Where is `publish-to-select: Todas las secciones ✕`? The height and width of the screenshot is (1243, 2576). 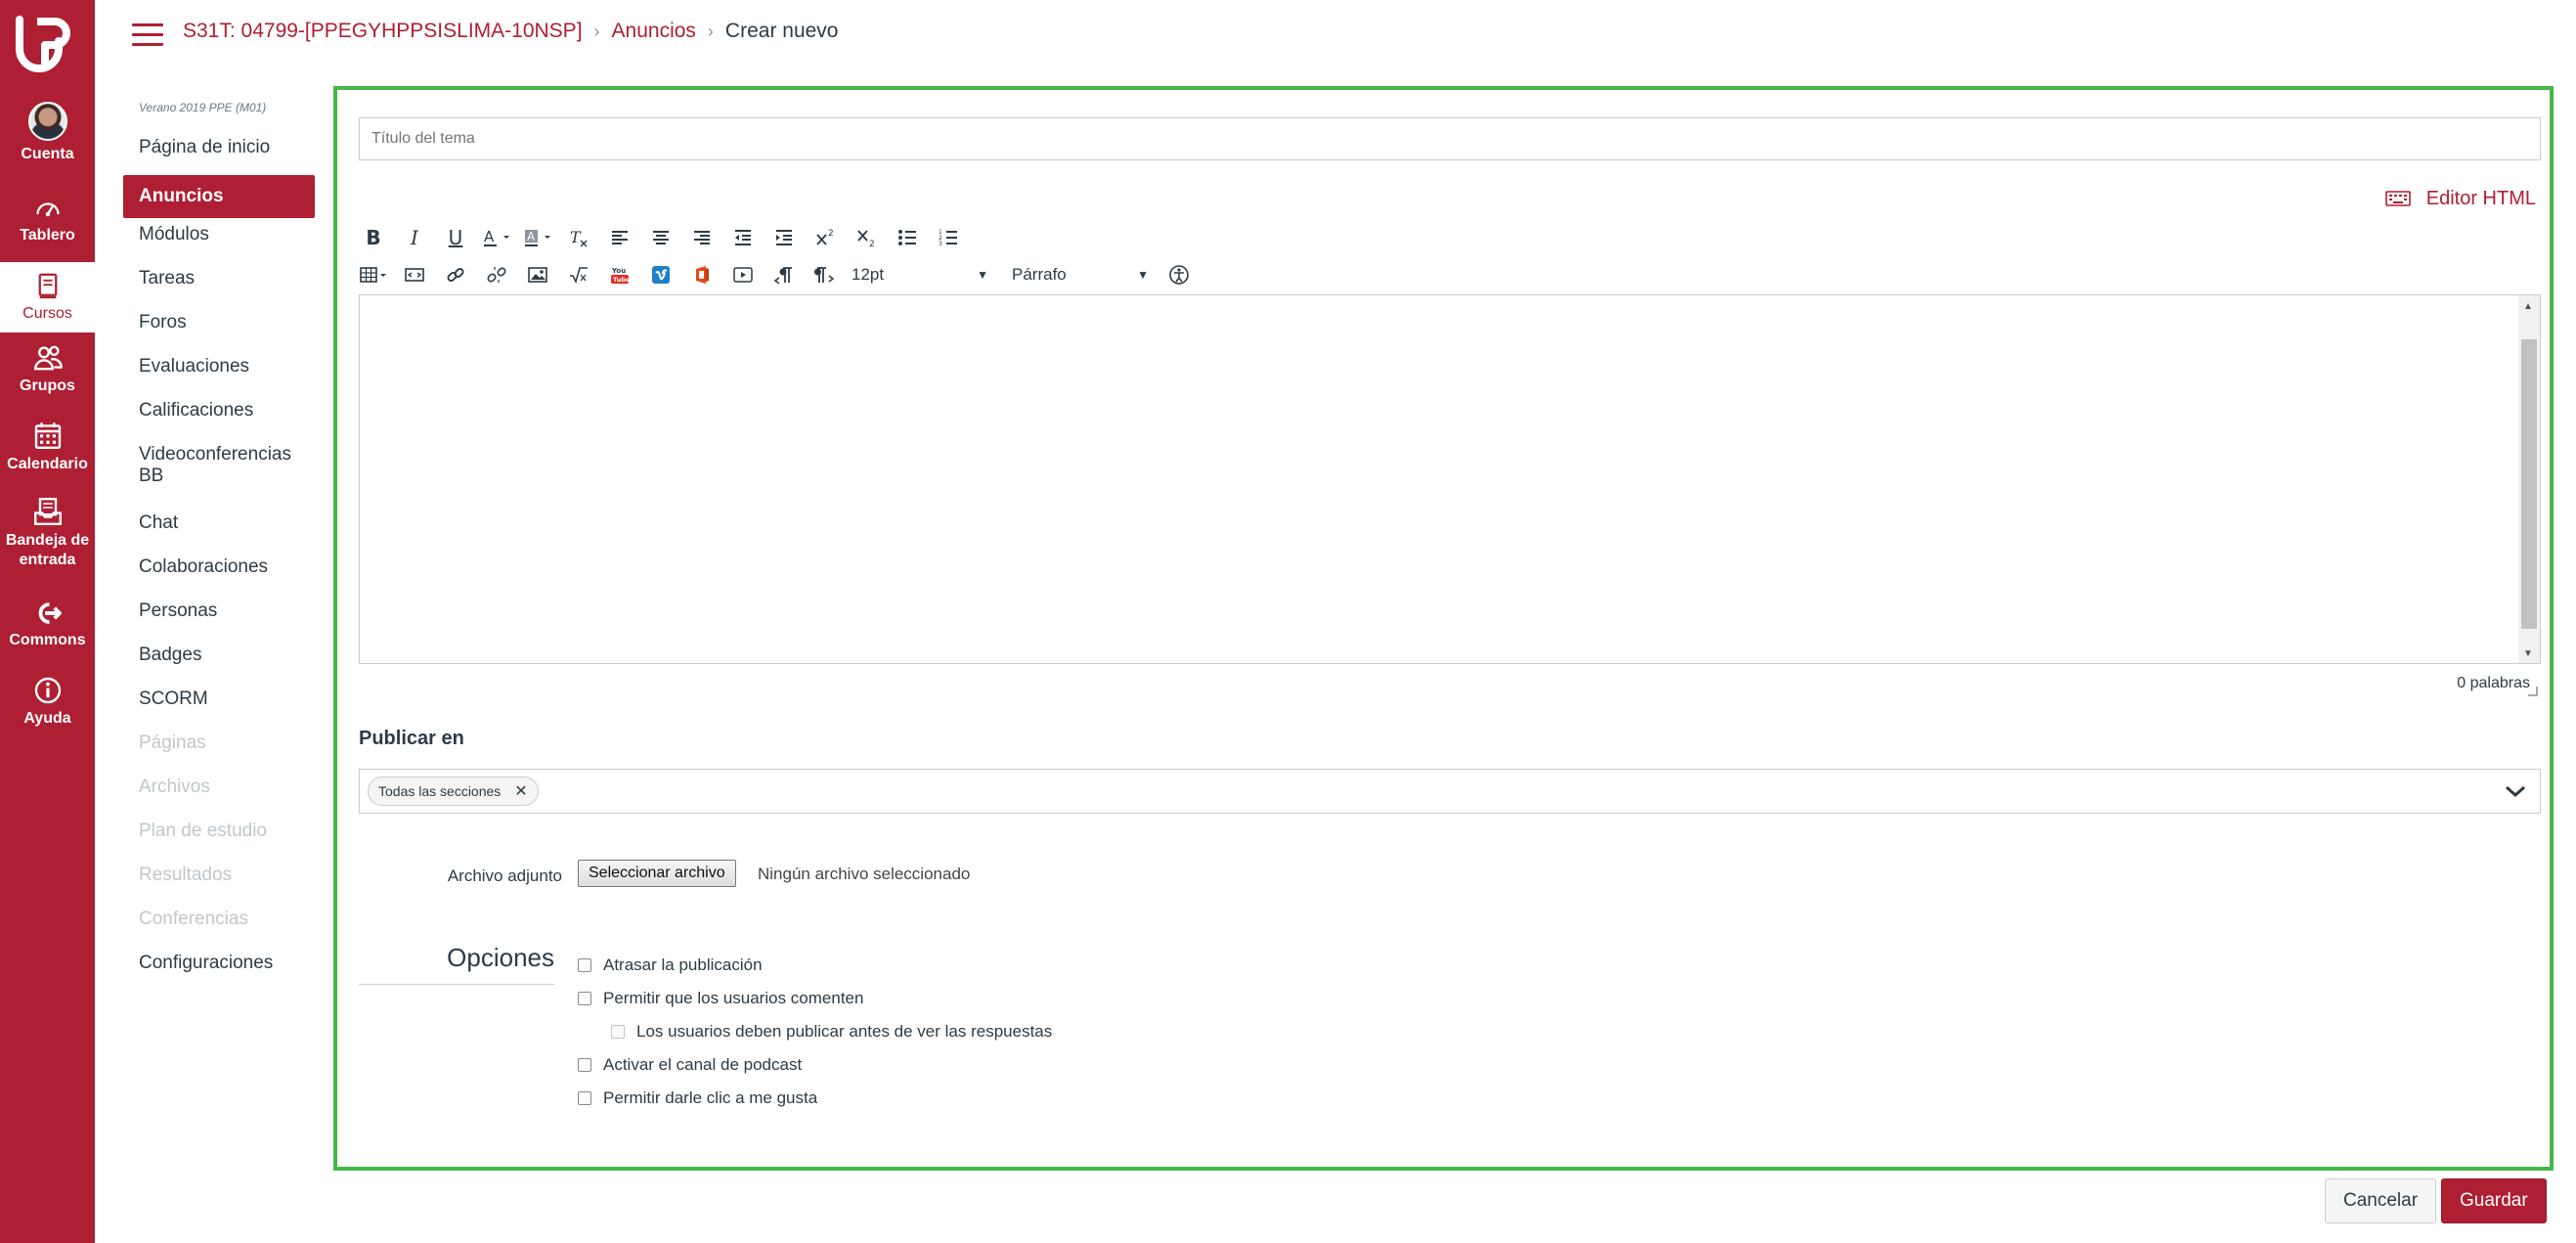 publish-to-select: Todas las secciones ✕ is located at coordinates (1450, 792).